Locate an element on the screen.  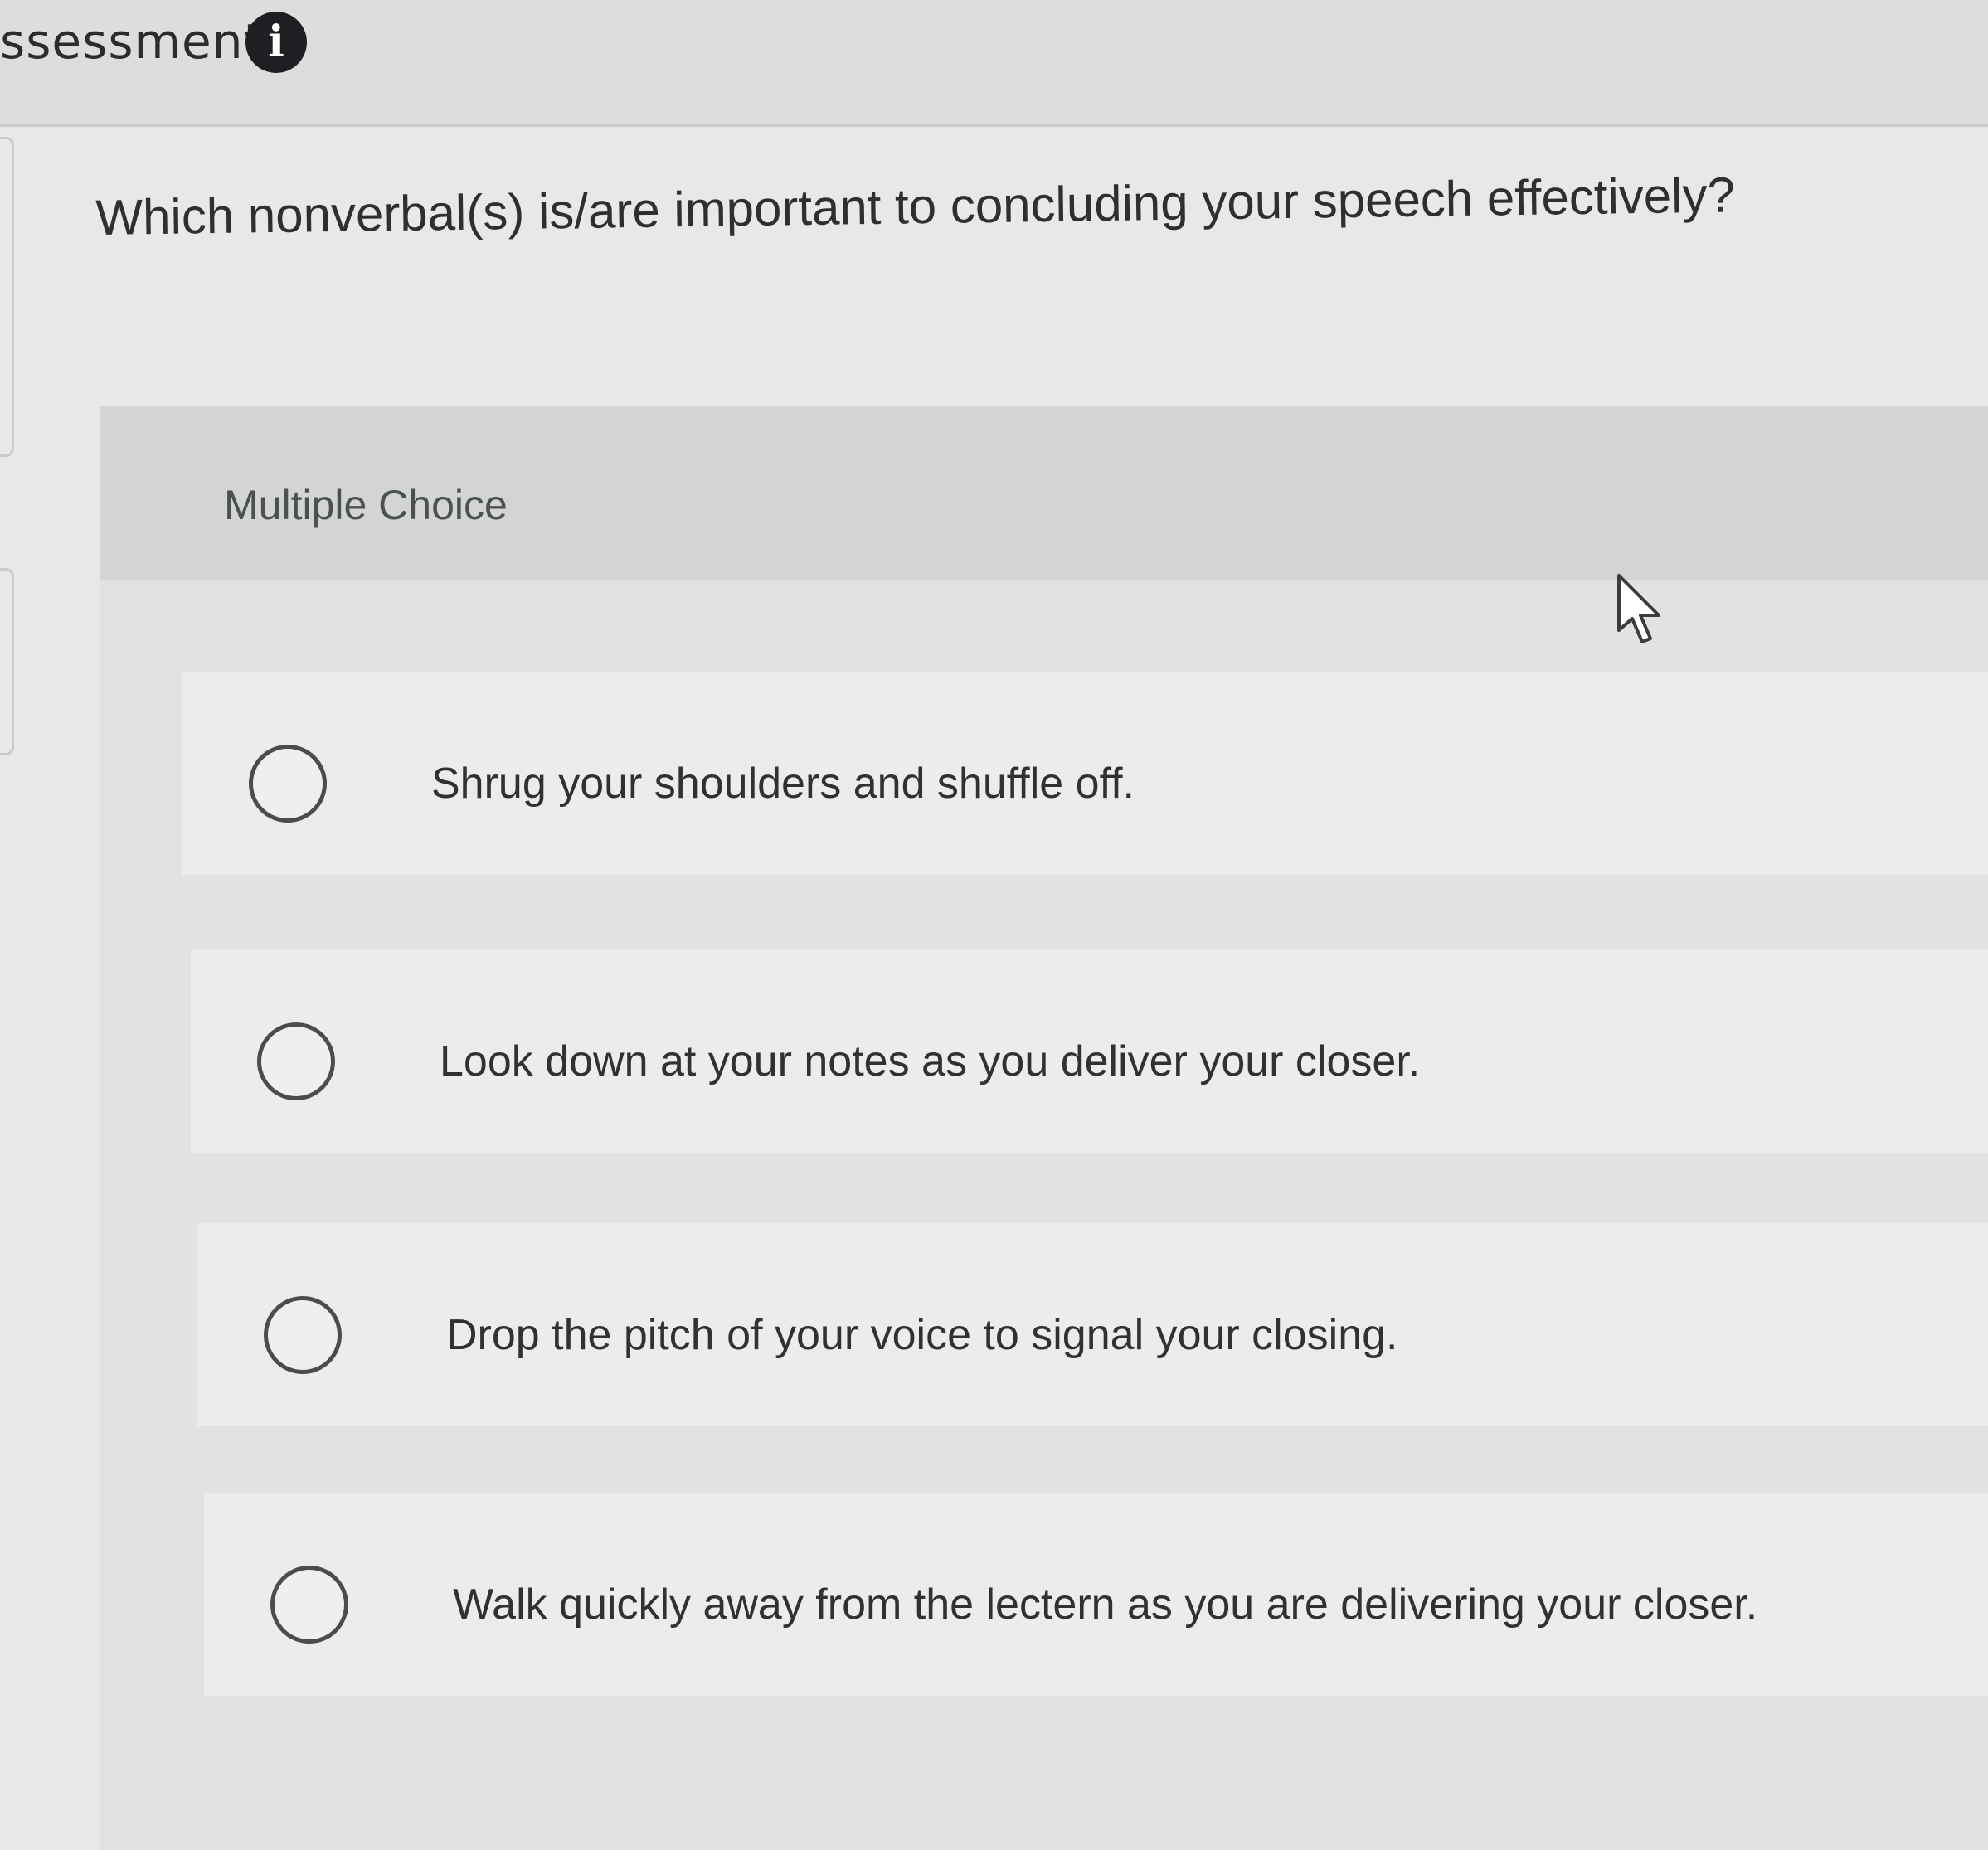
answer-option-1: Shrug your shoulders and shuffle off. is located at coordinates (1085, 773).